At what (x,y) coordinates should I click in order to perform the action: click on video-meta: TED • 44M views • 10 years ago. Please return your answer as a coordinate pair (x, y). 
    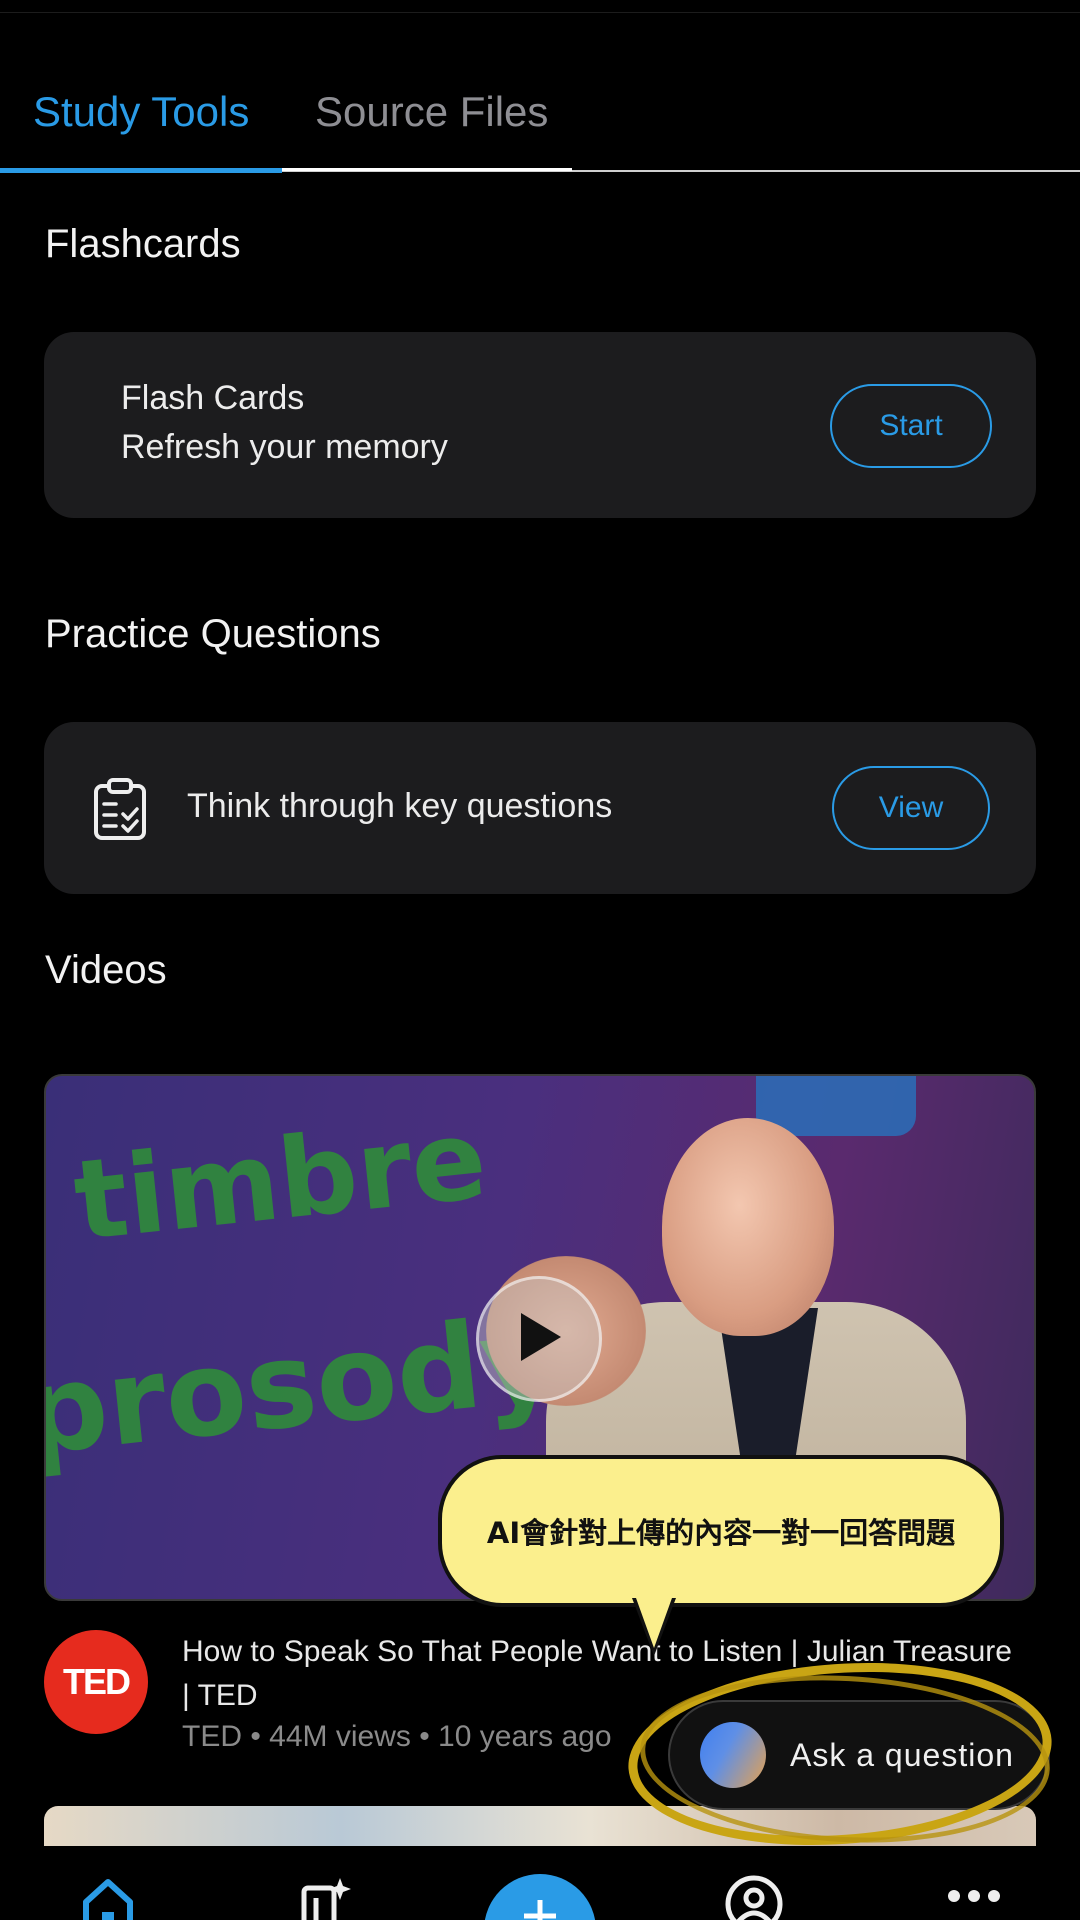
    Looking at the image, I should click on (397, 1736).